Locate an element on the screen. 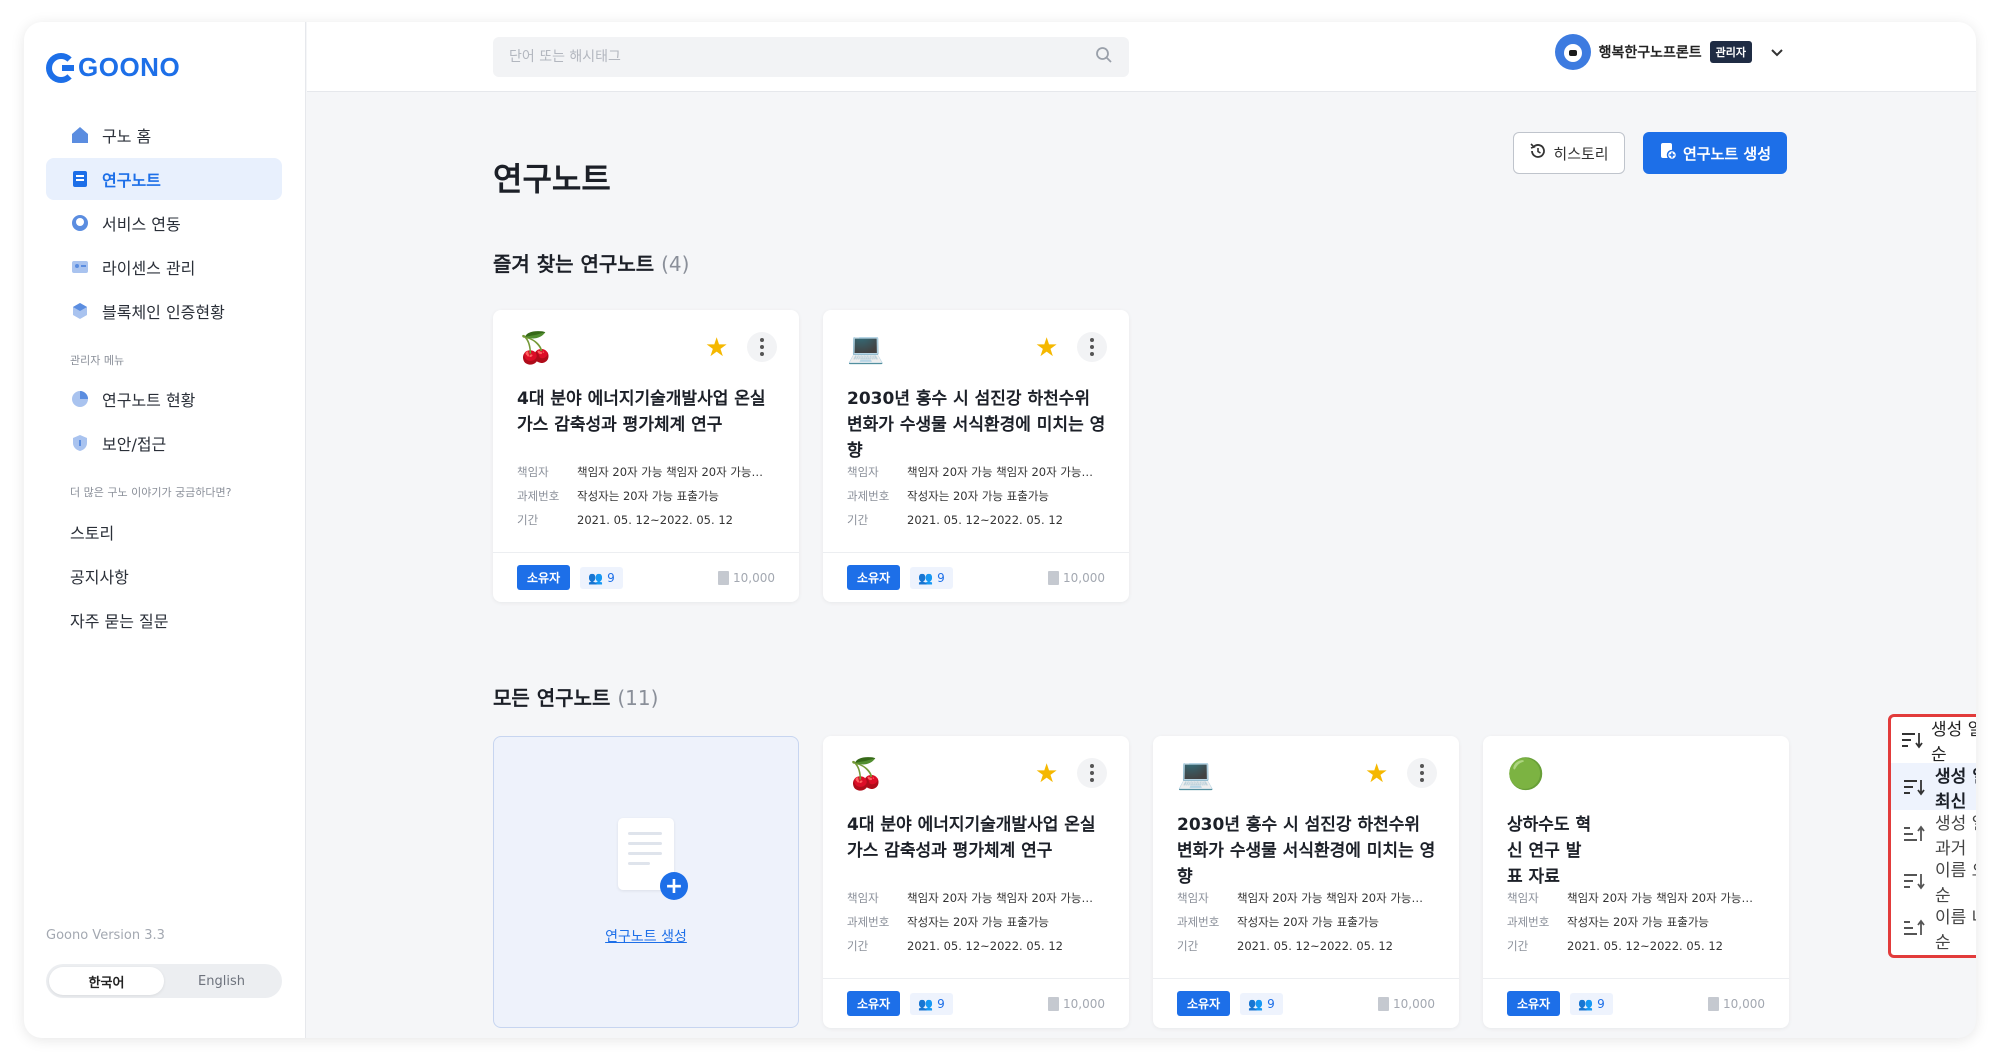 The image size is (2000, 1061). meta-key-project: 과제번호 is located at coordinates (1198, 922).